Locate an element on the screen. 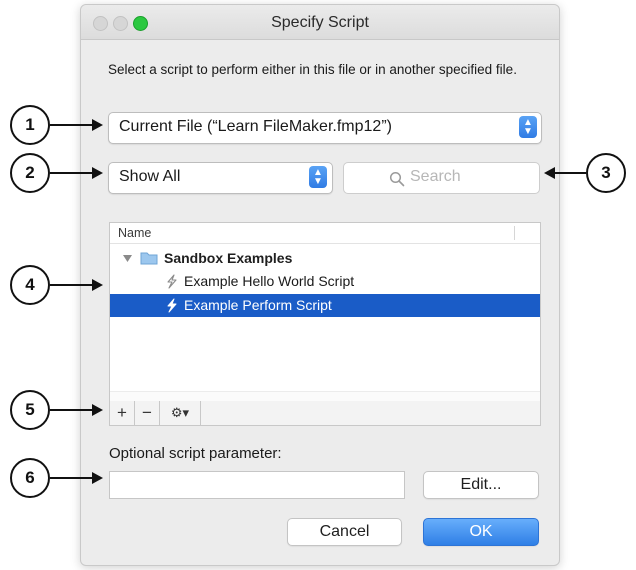 The image size is (636, 570). filter-select: Show All ▲ ▼ is located at coordinates (220, 178).